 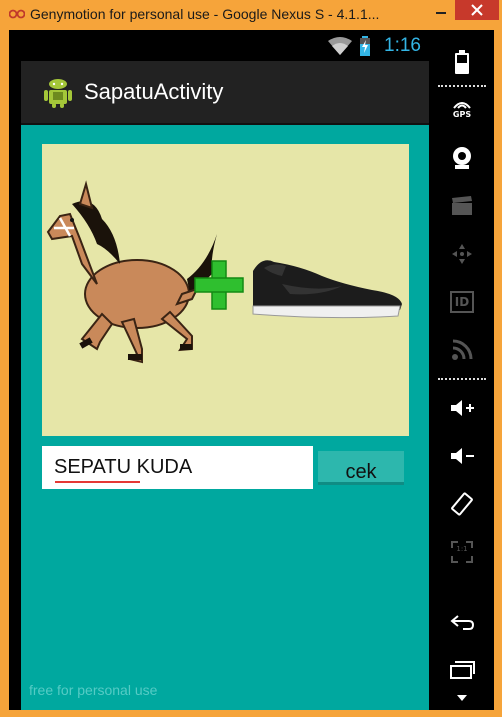 What do you see at coordinates (365, 46) in the screenshot?
I see `battery-charging-icon` at bounding box center [365, 46].